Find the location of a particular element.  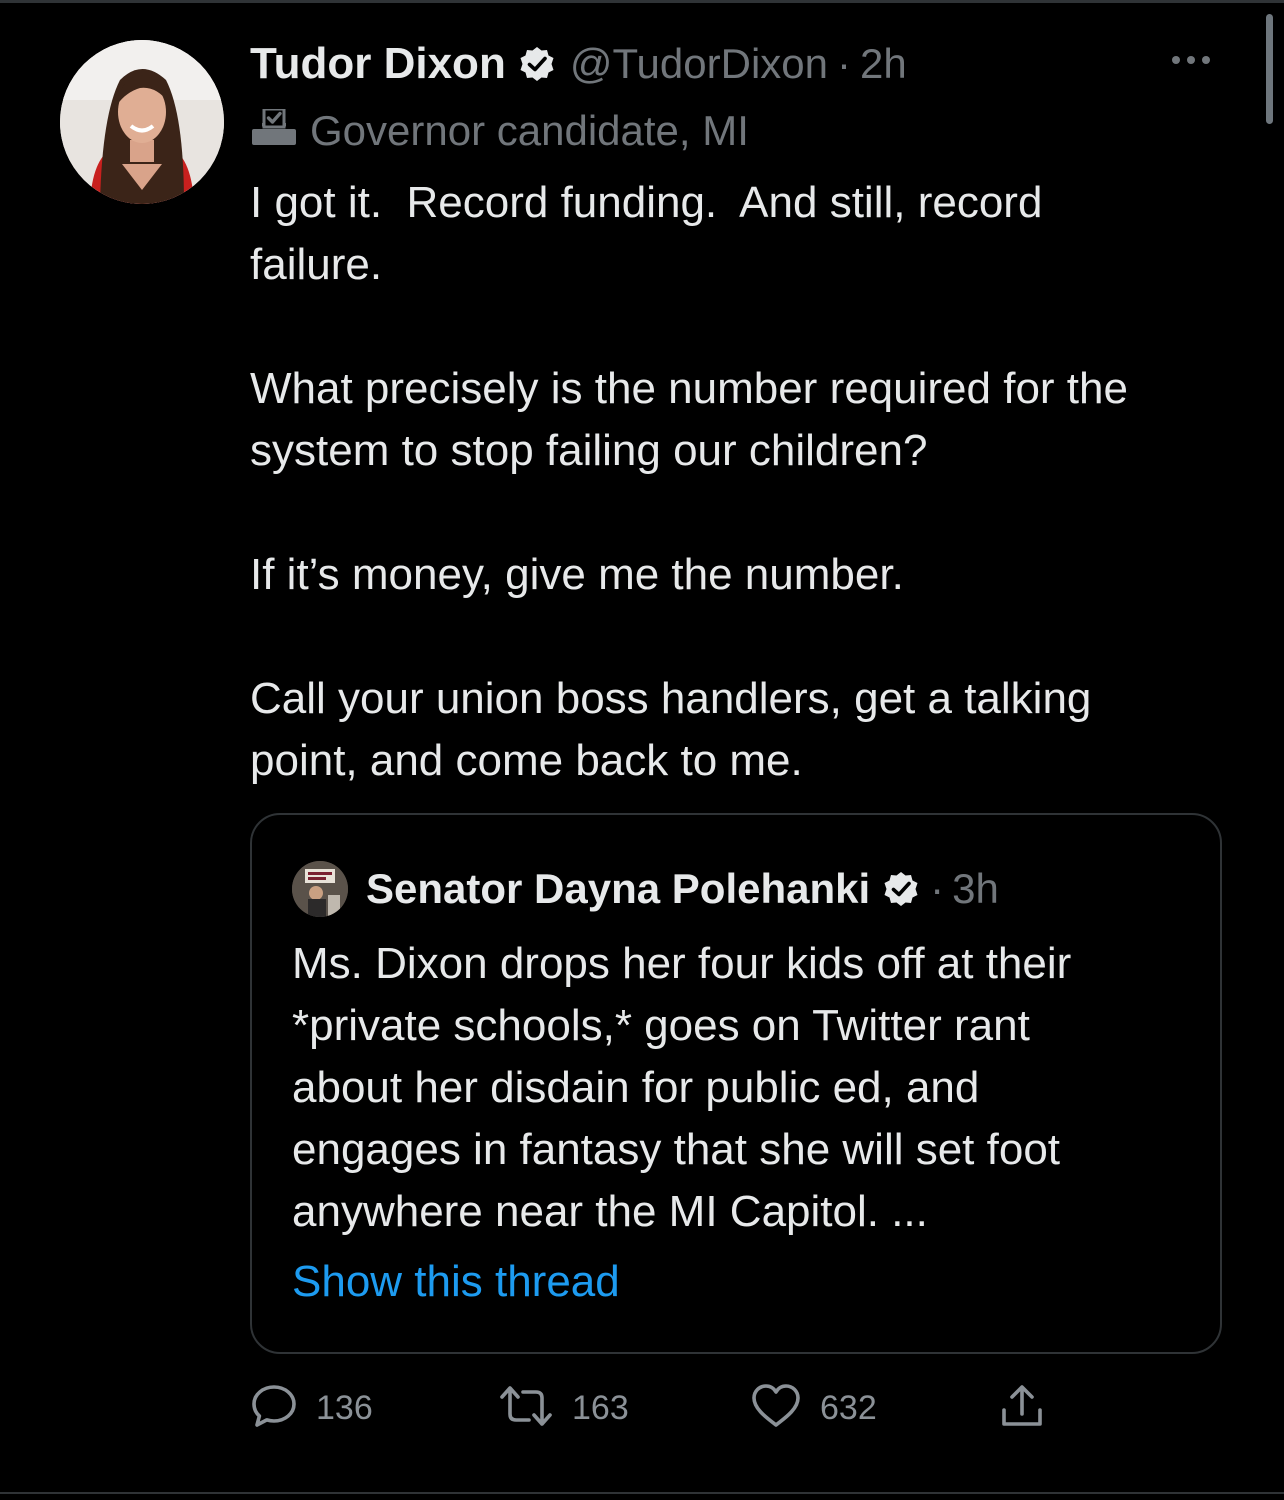

bottom-divider is located at coordinates (642, 1493).